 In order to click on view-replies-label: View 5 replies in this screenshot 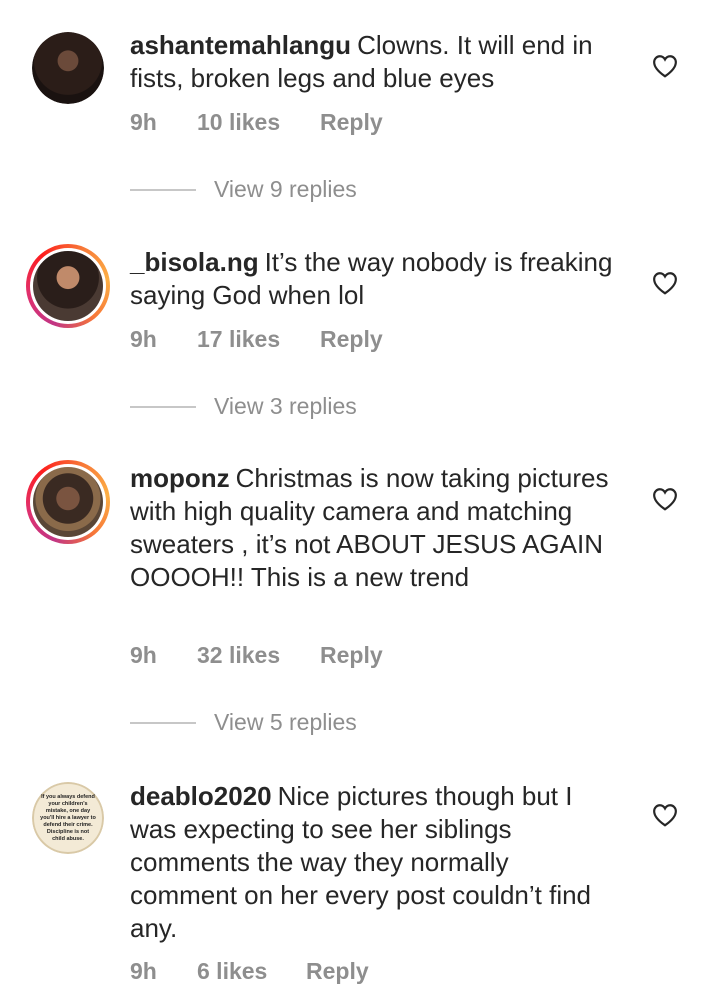, I will do `click(285, 722)`.